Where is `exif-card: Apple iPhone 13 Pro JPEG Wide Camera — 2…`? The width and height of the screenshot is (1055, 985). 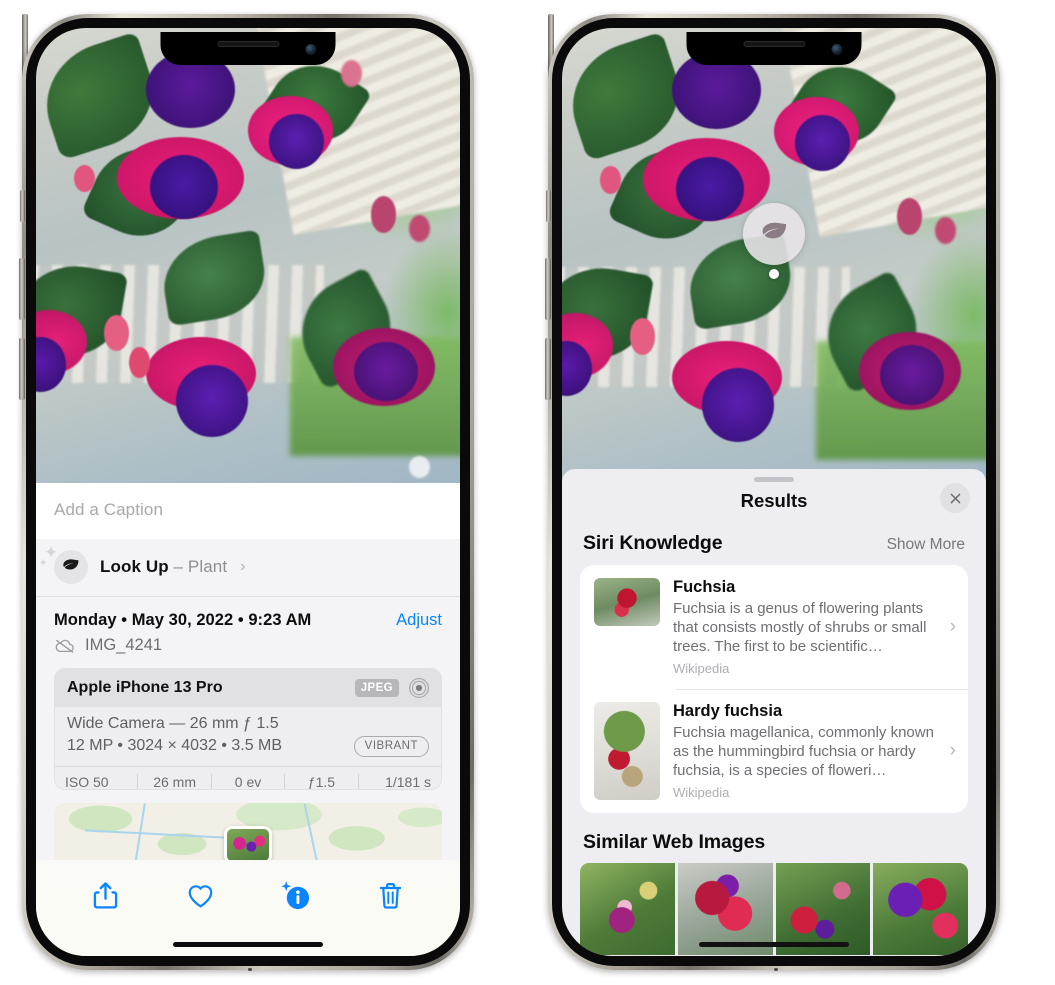
exif-card: Apple iPhone 13 Pro JPEG Wide Camera — 2… is located at coordinates (248, 729).